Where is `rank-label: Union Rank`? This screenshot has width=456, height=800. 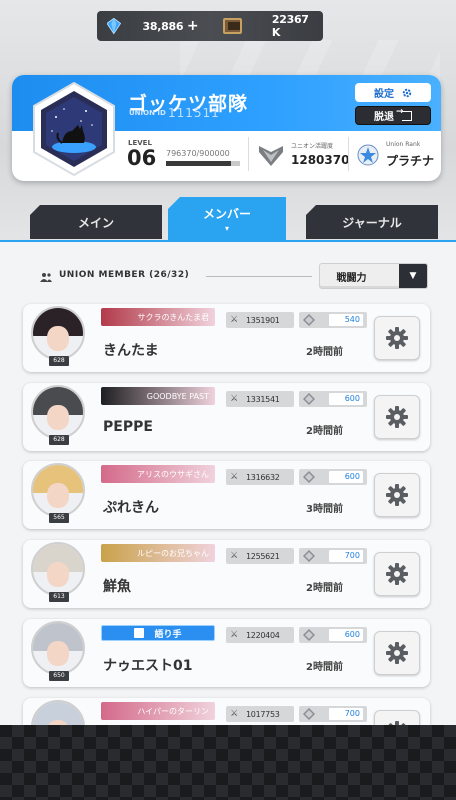
rank-label: Union Rank is located at coordinates (403, 144).